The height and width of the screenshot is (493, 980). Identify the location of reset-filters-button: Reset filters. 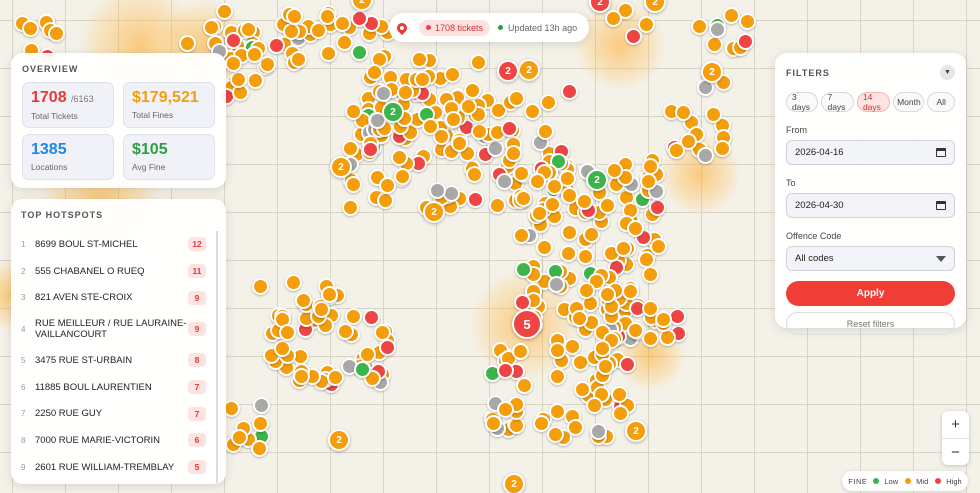
(870, 323).